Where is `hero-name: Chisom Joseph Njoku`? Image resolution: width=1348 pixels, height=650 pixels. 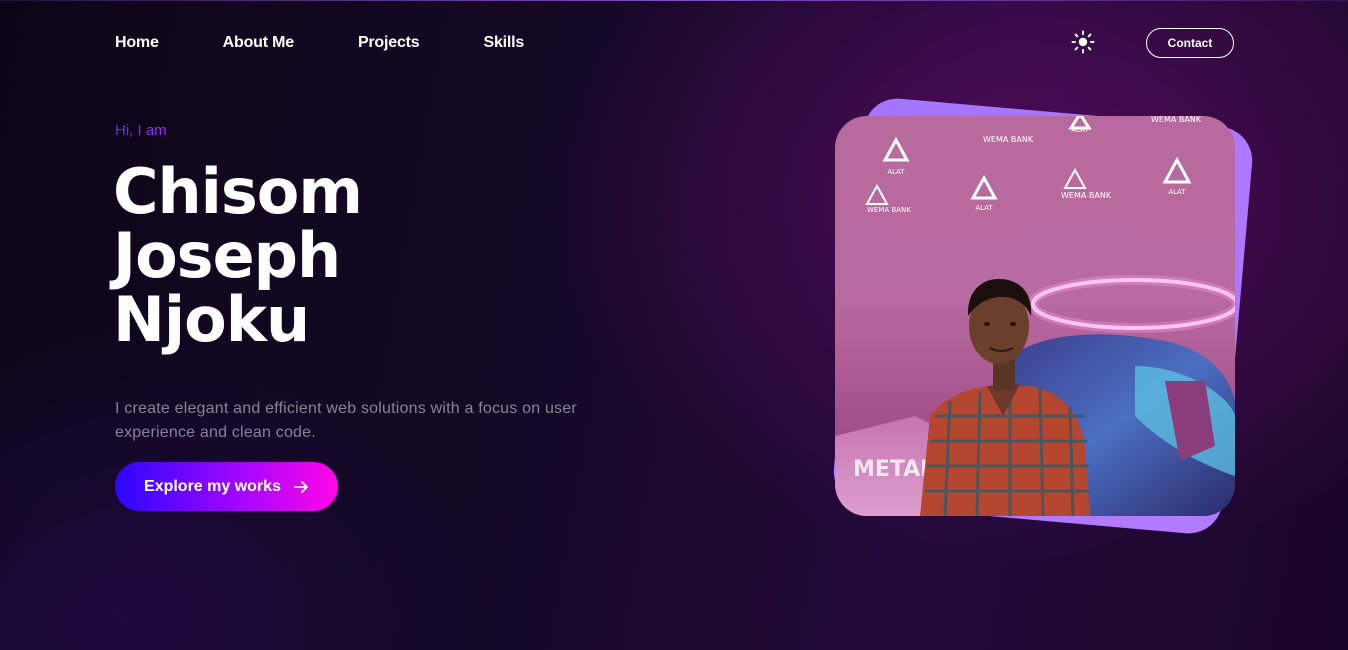
hero-name: Chisom Joseph Njoku is located at coordinates (238, 255).